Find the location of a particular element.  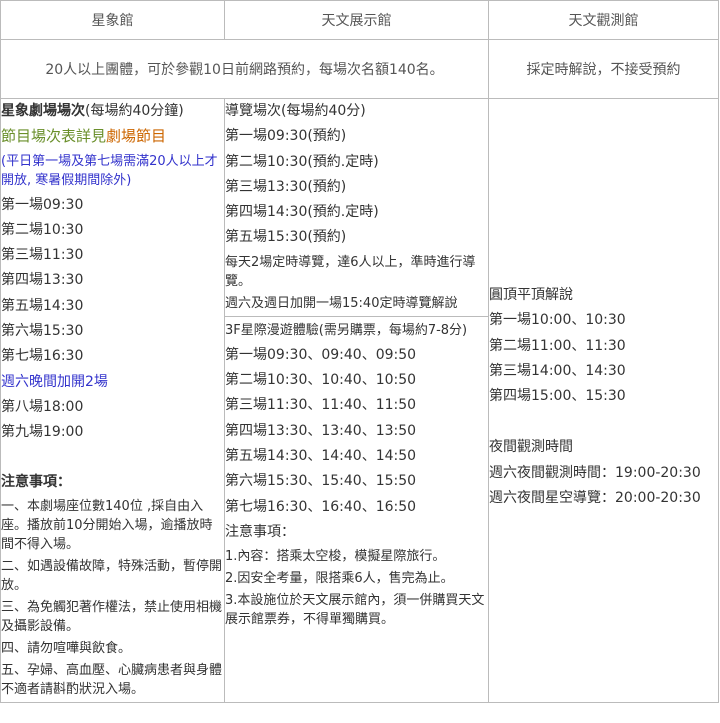

theater-program-link: 劇場節目 is located at coordinates (136, 136).